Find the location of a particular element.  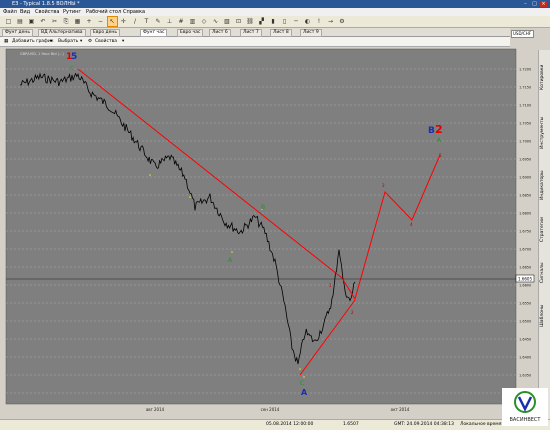

select-button: Выбрать is located at coordinates (68, 41).